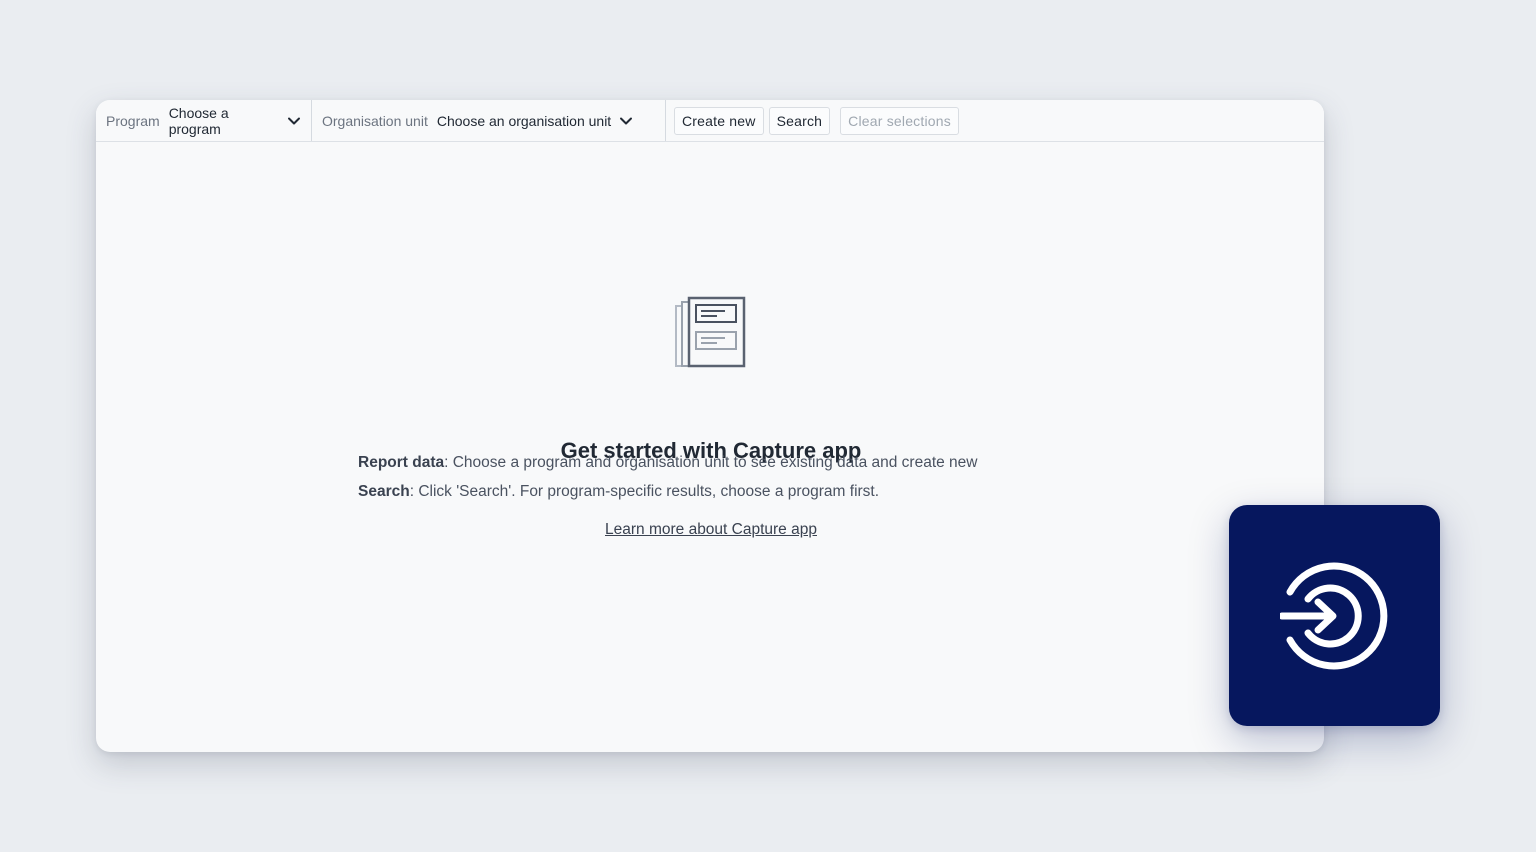 This screenshot has width=1536, height=852. What do you see at coordinates (799, 120) in the screenshot?
I see `search-button: Search` at bounding box center [799, 120].